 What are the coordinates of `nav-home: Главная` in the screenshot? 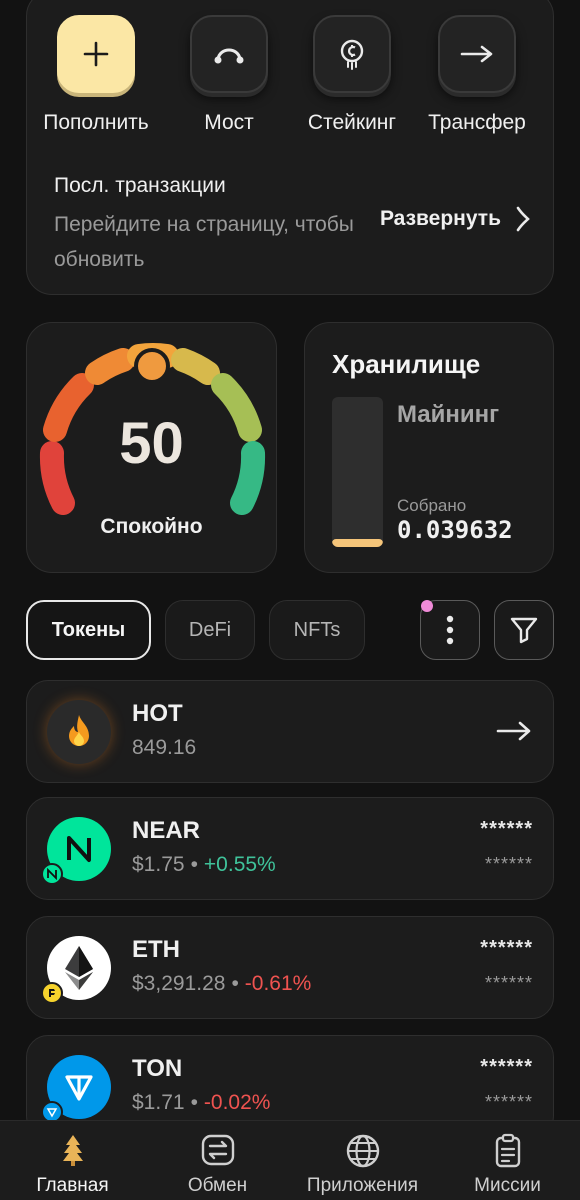 It's located at (72, 1160).